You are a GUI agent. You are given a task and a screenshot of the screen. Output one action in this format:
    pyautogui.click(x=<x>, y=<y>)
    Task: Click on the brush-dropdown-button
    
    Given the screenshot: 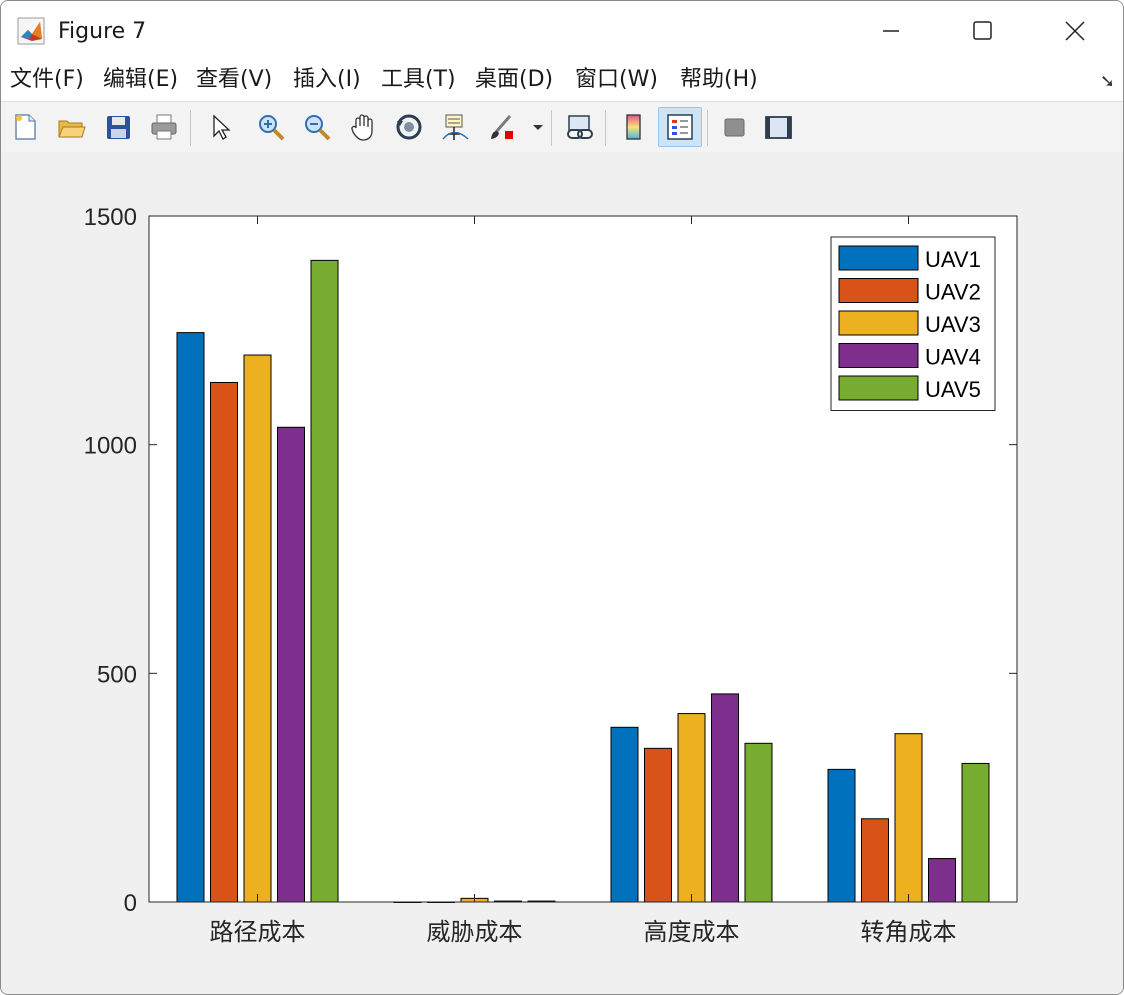 What is the action you would take?
    pyautogui.click(x=538, y=127)
    